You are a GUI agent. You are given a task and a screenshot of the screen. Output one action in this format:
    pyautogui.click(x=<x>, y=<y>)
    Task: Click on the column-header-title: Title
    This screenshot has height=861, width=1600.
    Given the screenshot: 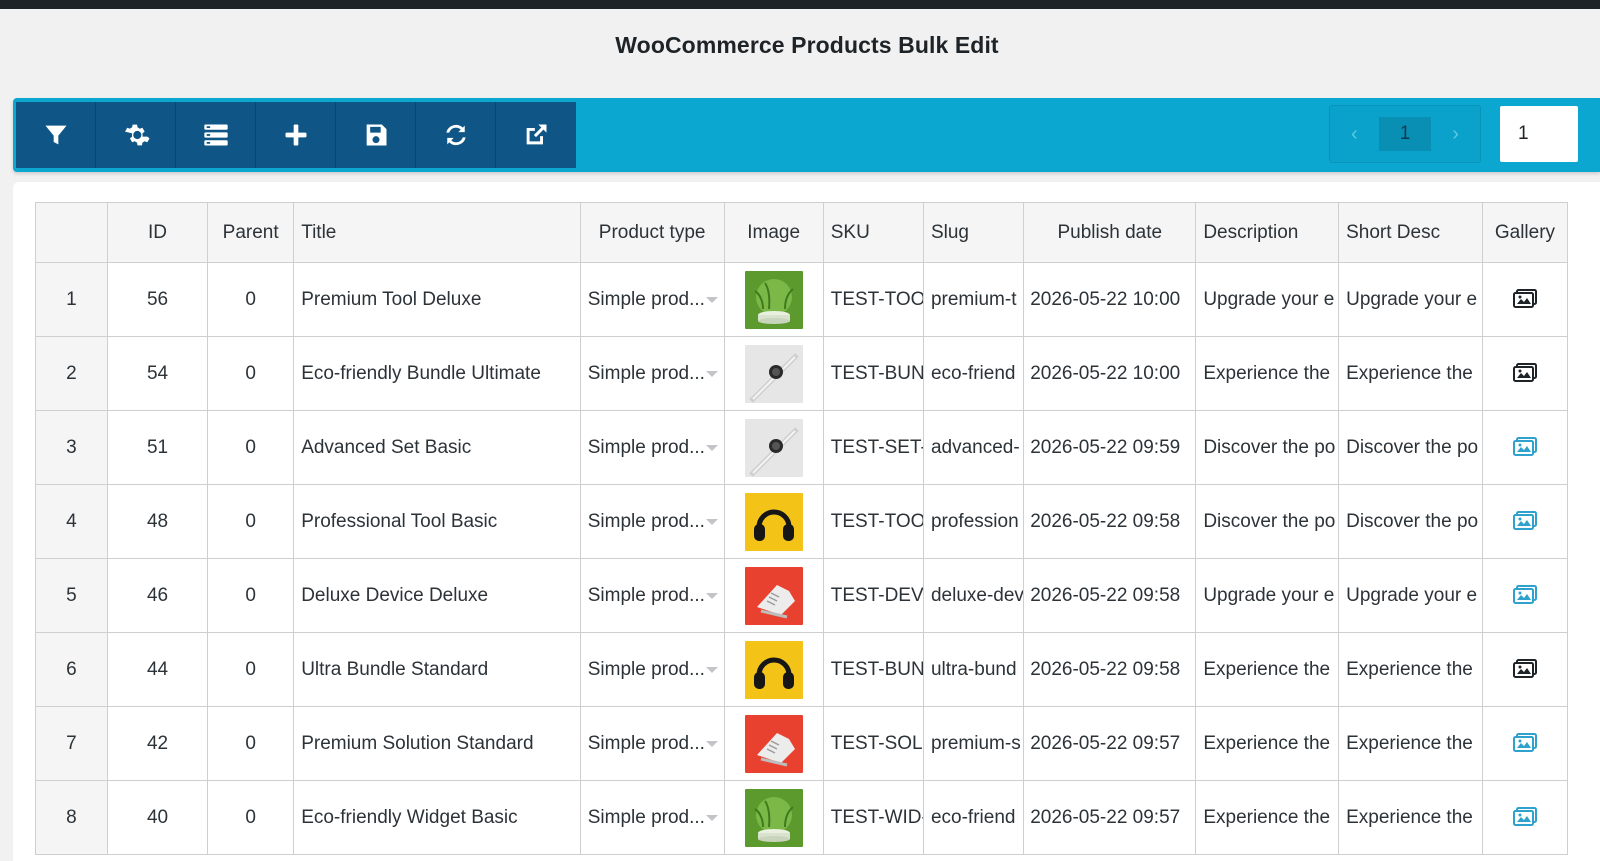 What is the action you would take?
    pyautogui.click(x=437, y=232)
    